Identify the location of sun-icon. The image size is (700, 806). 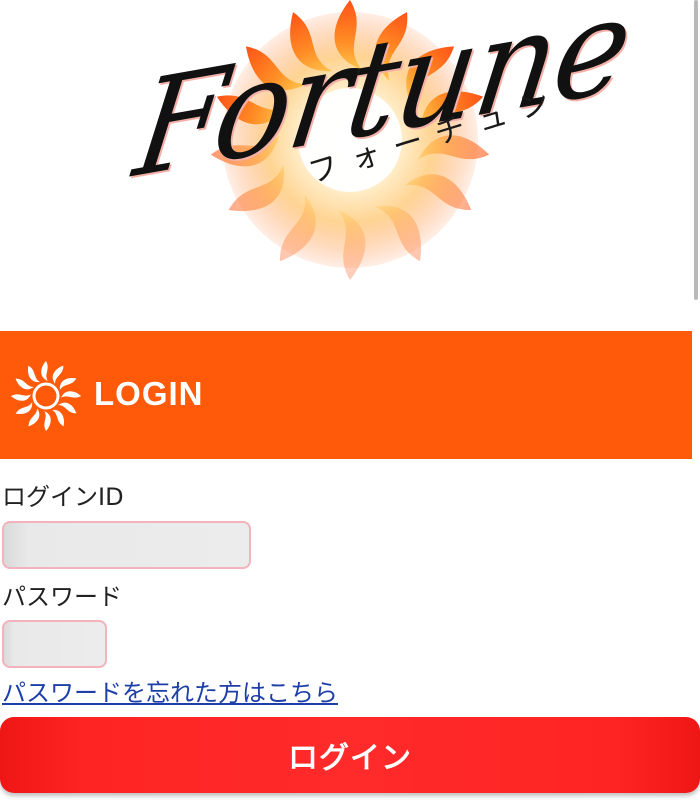
(46, 396).